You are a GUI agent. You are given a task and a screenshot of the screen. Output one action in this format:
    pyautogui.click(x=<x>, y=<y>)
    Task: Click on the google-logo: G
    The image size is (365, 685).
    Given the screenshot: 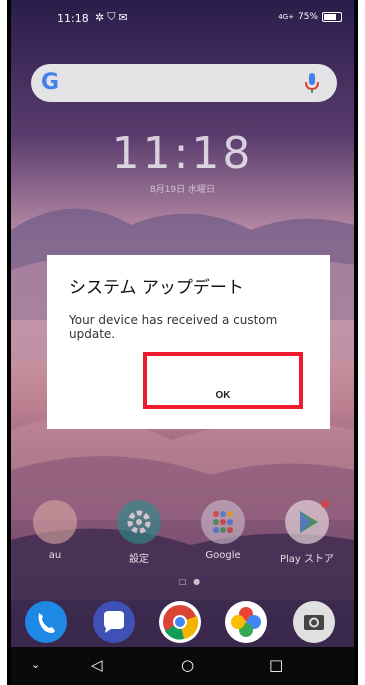 What is the action you would take?
    pyautogui.click(x=50, y=82)
    